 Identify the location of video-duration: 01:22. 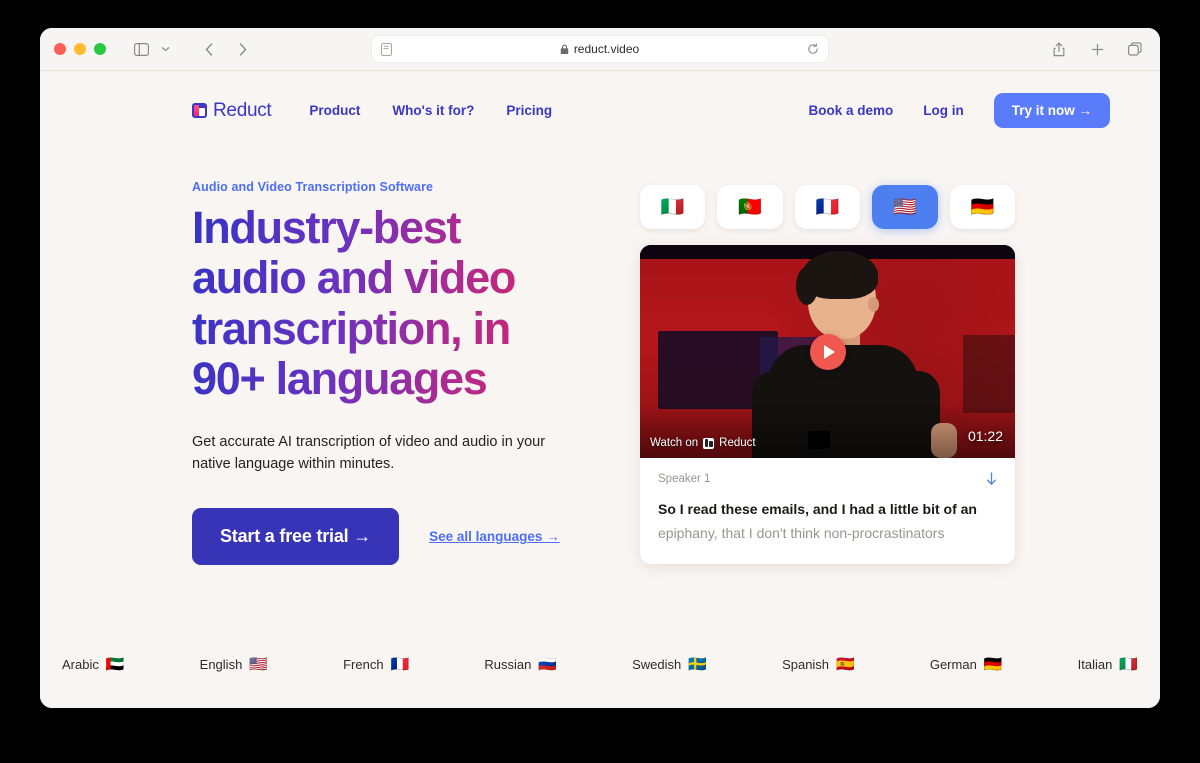
(985, 436).